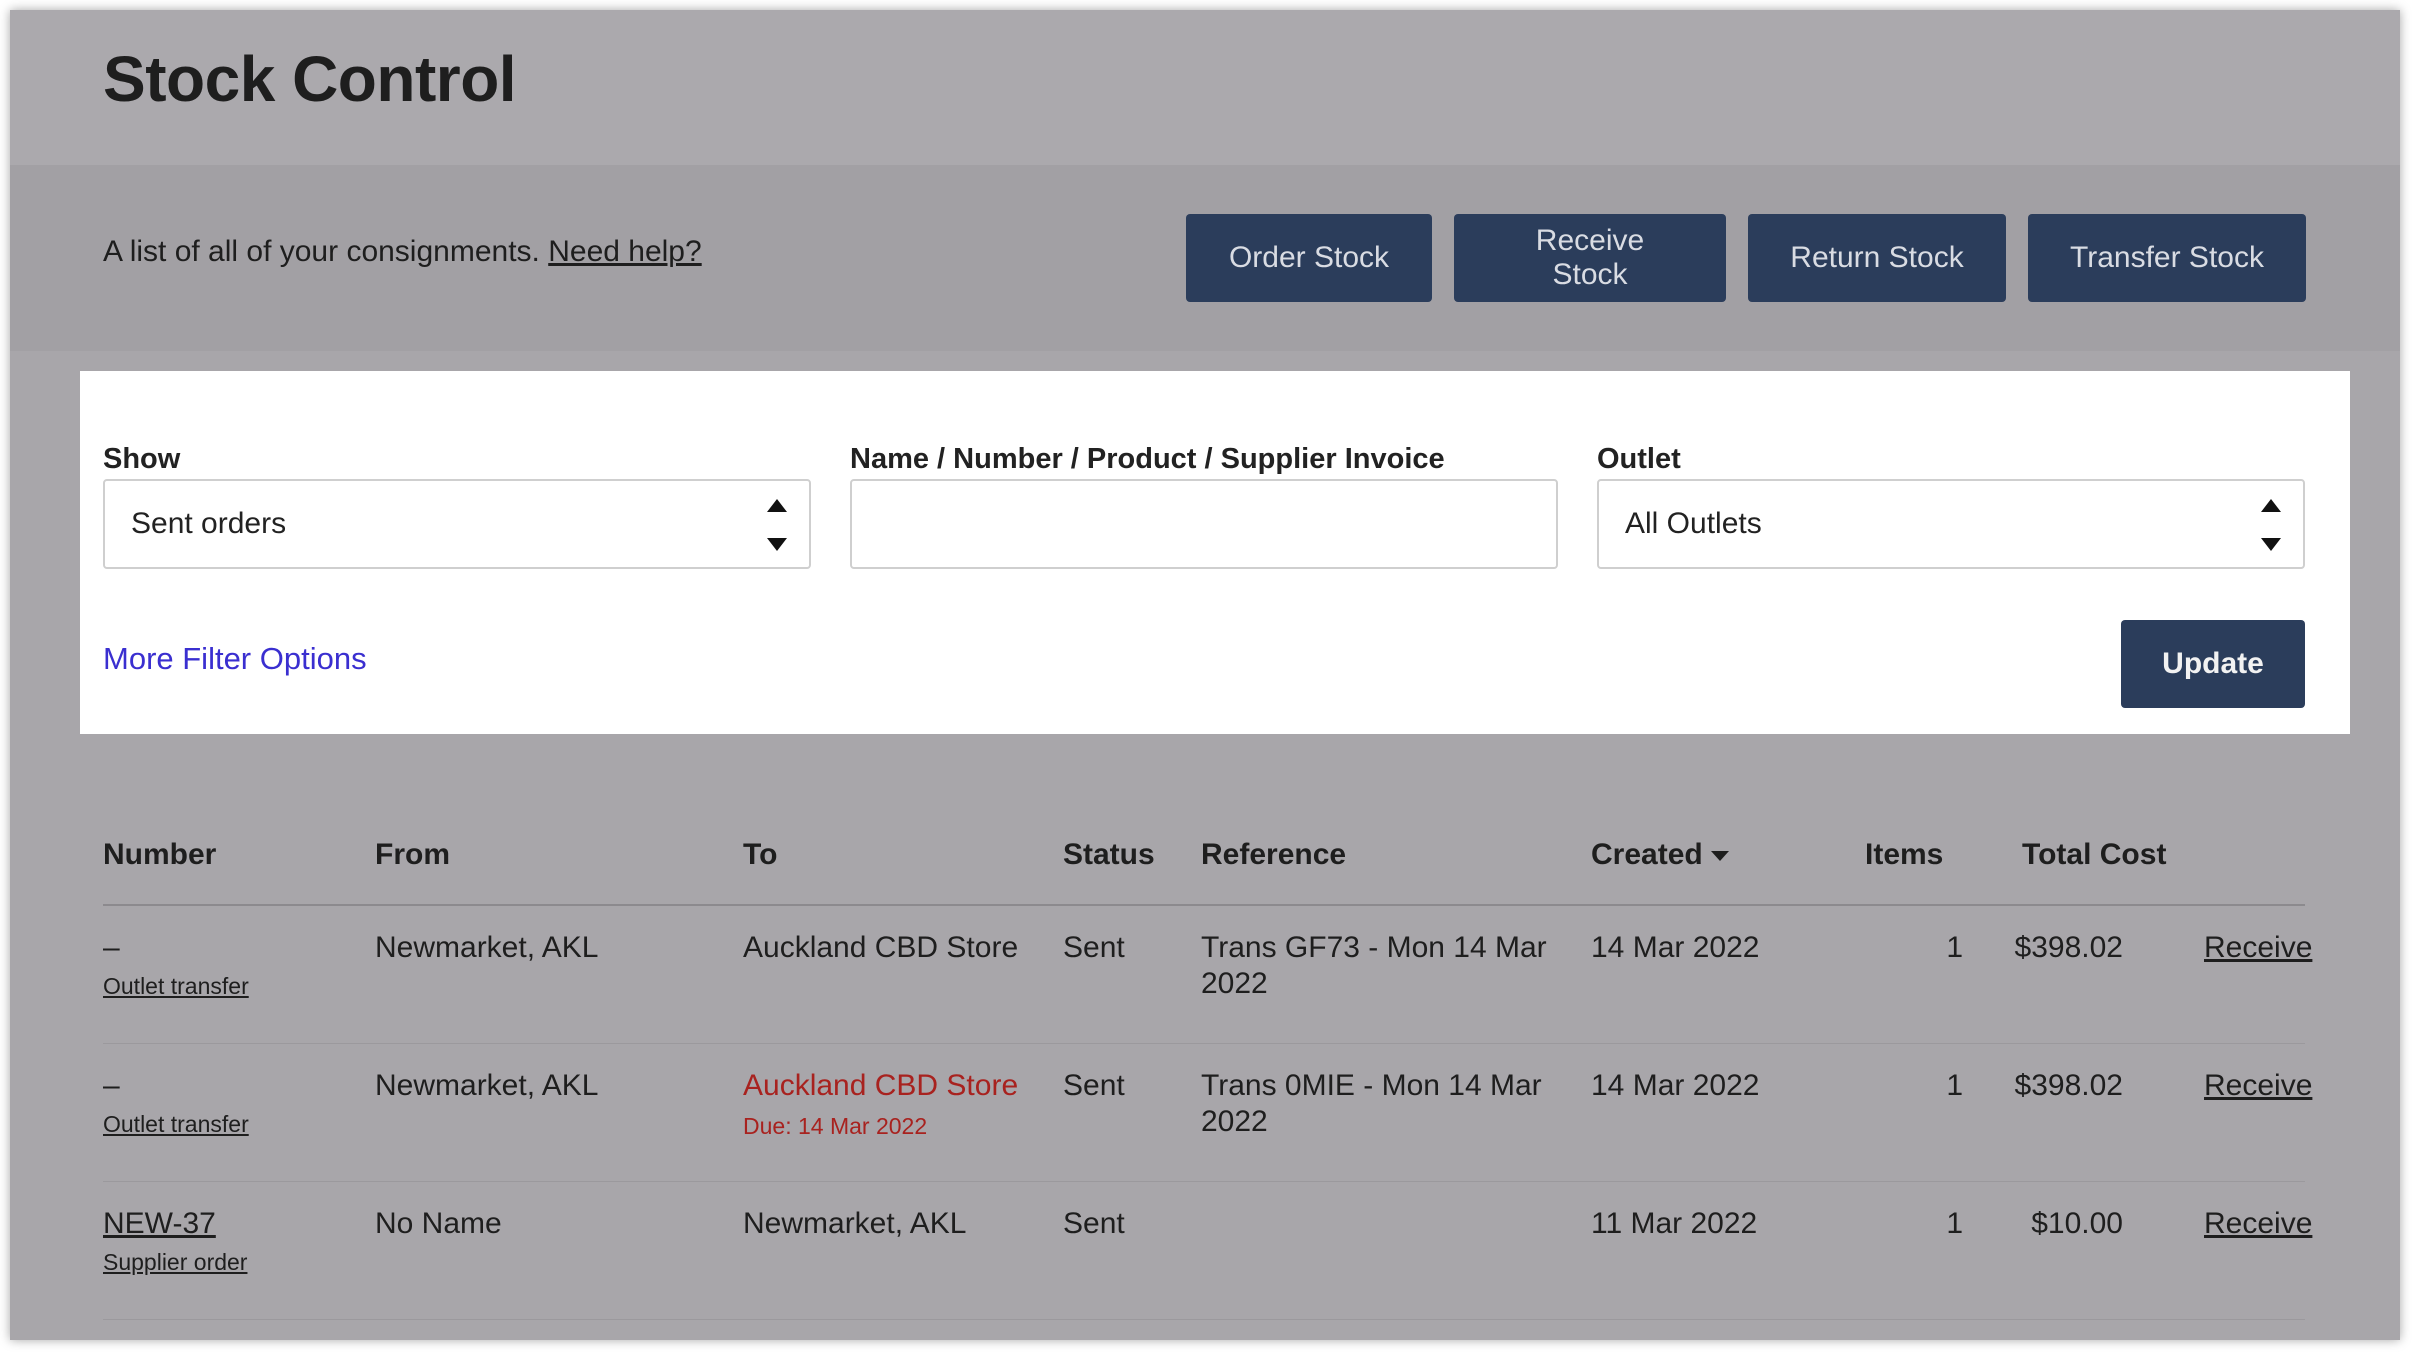 This screenshot has width=2428, height=1359. What do you see at coordinates (624, 251) in the screenshot?
I see `need-help-link: Need help?` at bounding box center [624, 251].